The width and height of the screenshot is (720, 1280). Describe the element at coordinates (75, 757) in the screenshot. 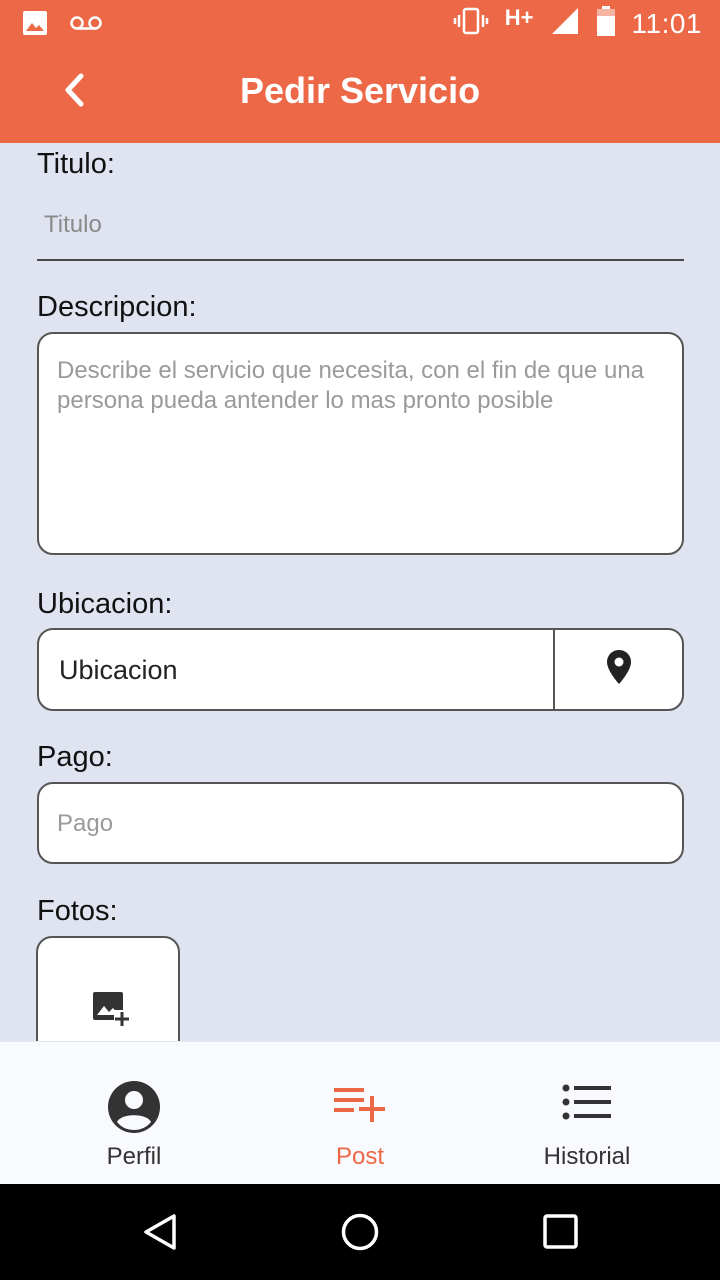

I see `pago-label: Pago:` at that location.